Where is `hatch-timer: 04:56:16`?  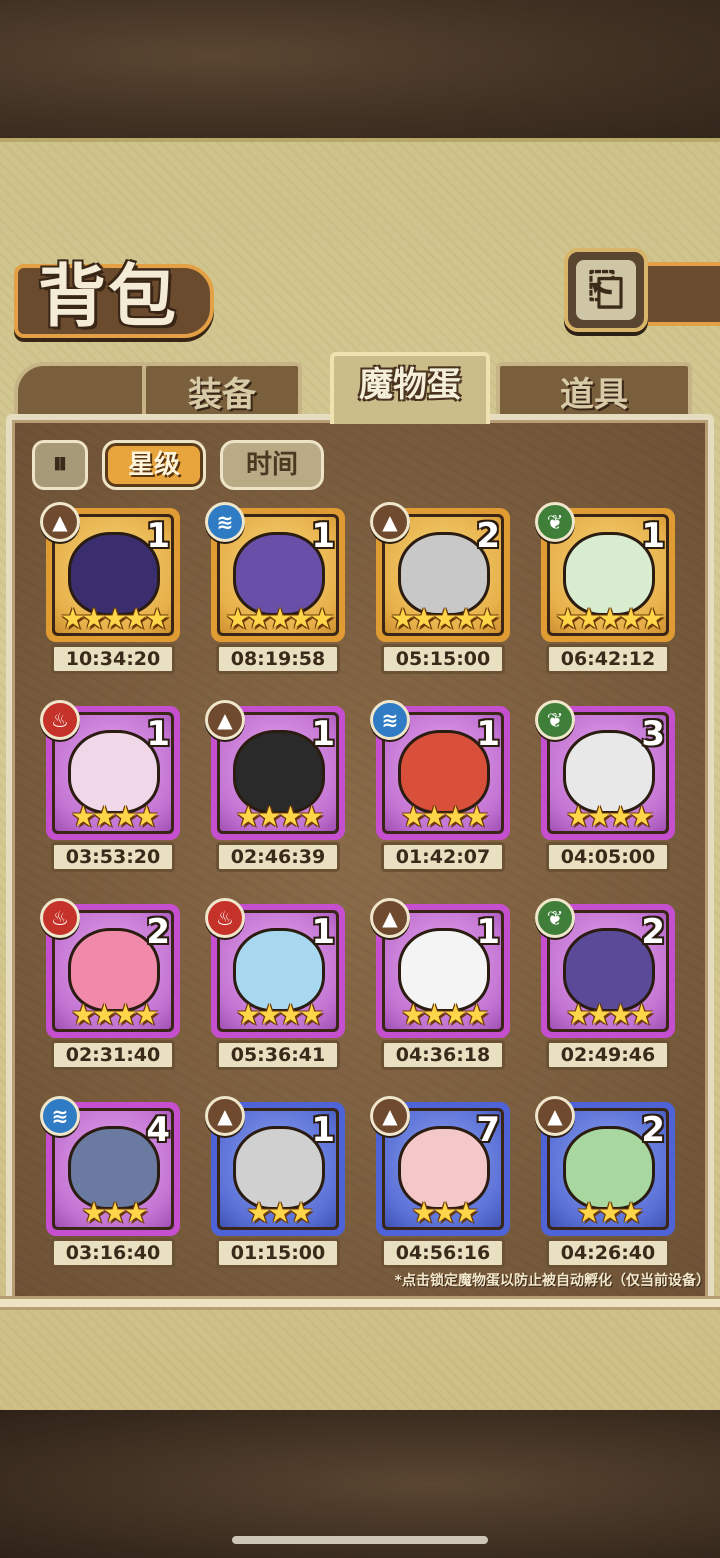 hatch-timer: 04:56:16 is located at coordinates (443, 1253).